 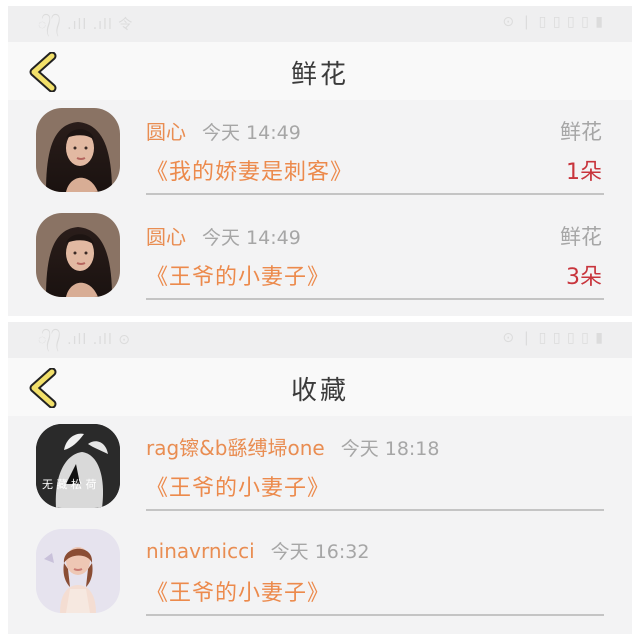 I want to click on signal-icons: ᭄ ᭄ .ıll .ıll ⊙, so click(x=85, y=340).